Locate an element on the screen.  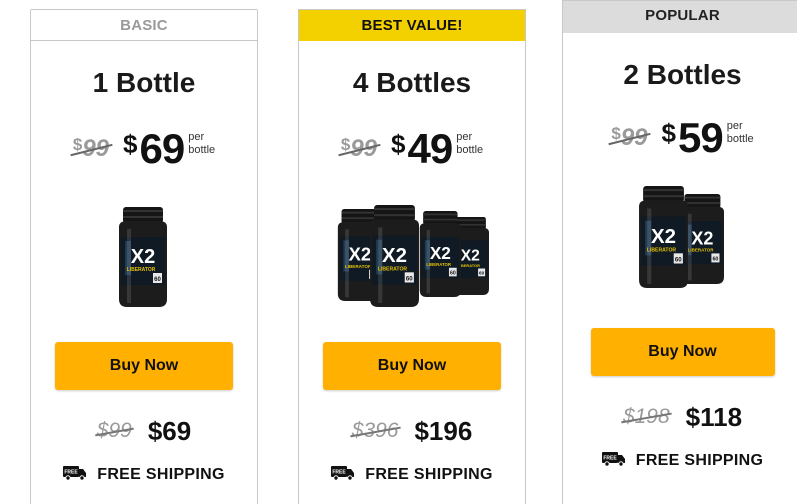
unit-price: 49 is located at coordinates (430, 148).